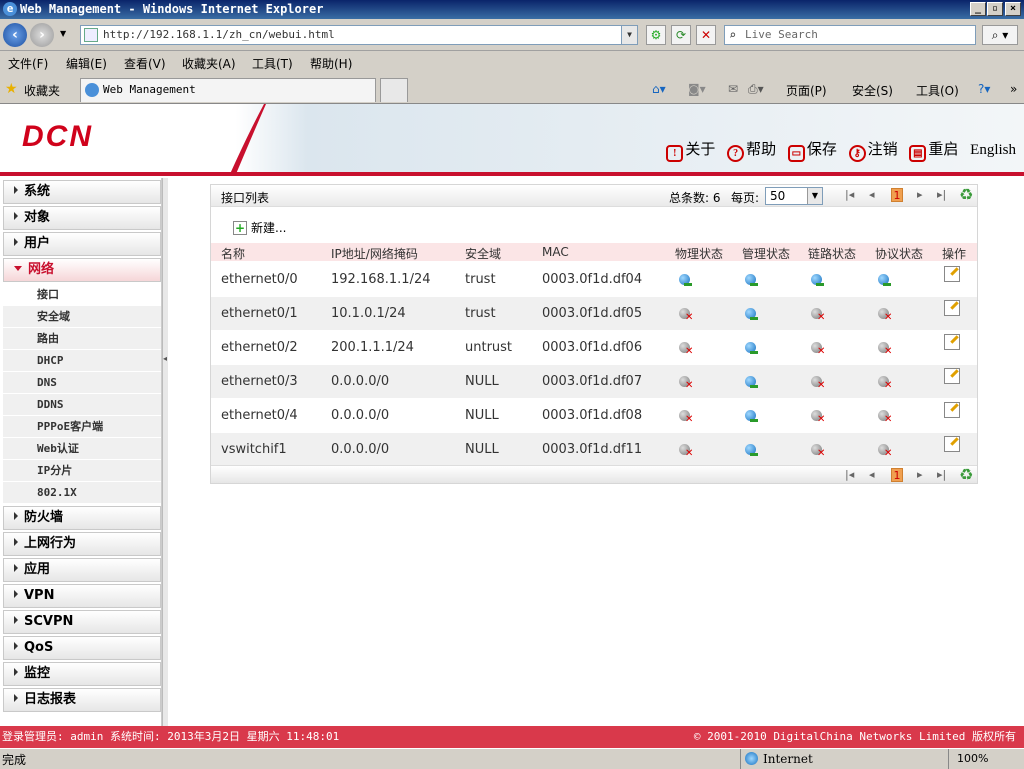 This screenshot has height=769, width=1024. Describe the element at coordinates (82, 339) in the screenshot. I see `sidebar-sub-route: 路由` at that location.